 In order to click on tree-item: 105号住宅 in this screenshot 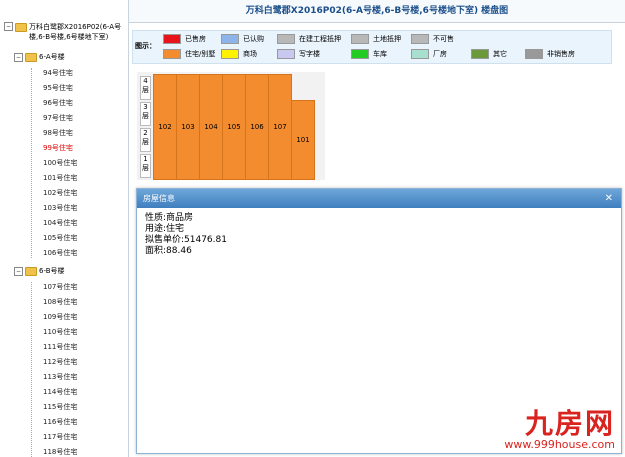, I will do `click(60, 238)`.